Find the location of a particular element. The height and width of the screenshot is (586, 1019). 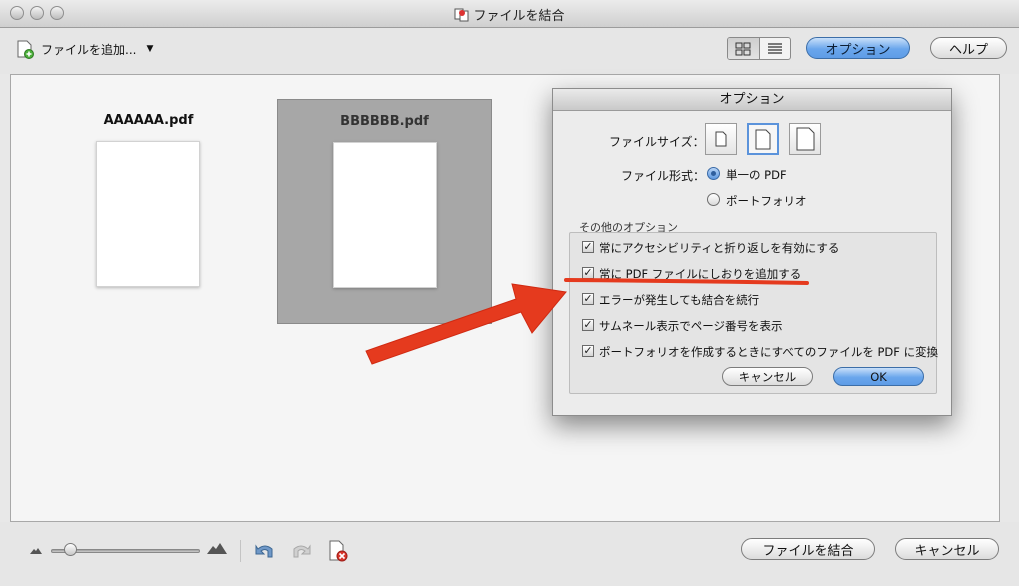

red-arrow-annotation is located at coordinates (466, 324).